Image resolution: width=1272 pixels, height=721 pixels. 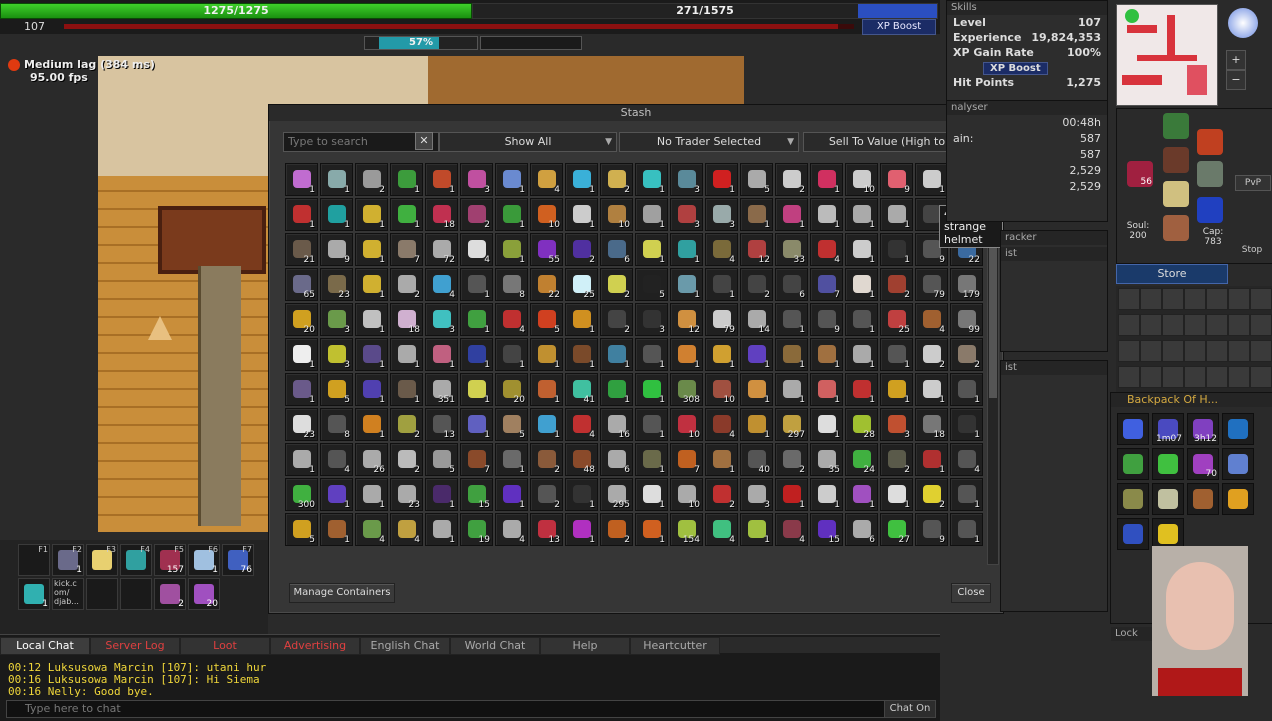 What do you see at coordinates (170, 560) in the screenshot?
I see `hotkey-slot: F5 157` at bounding box center [170, 560].